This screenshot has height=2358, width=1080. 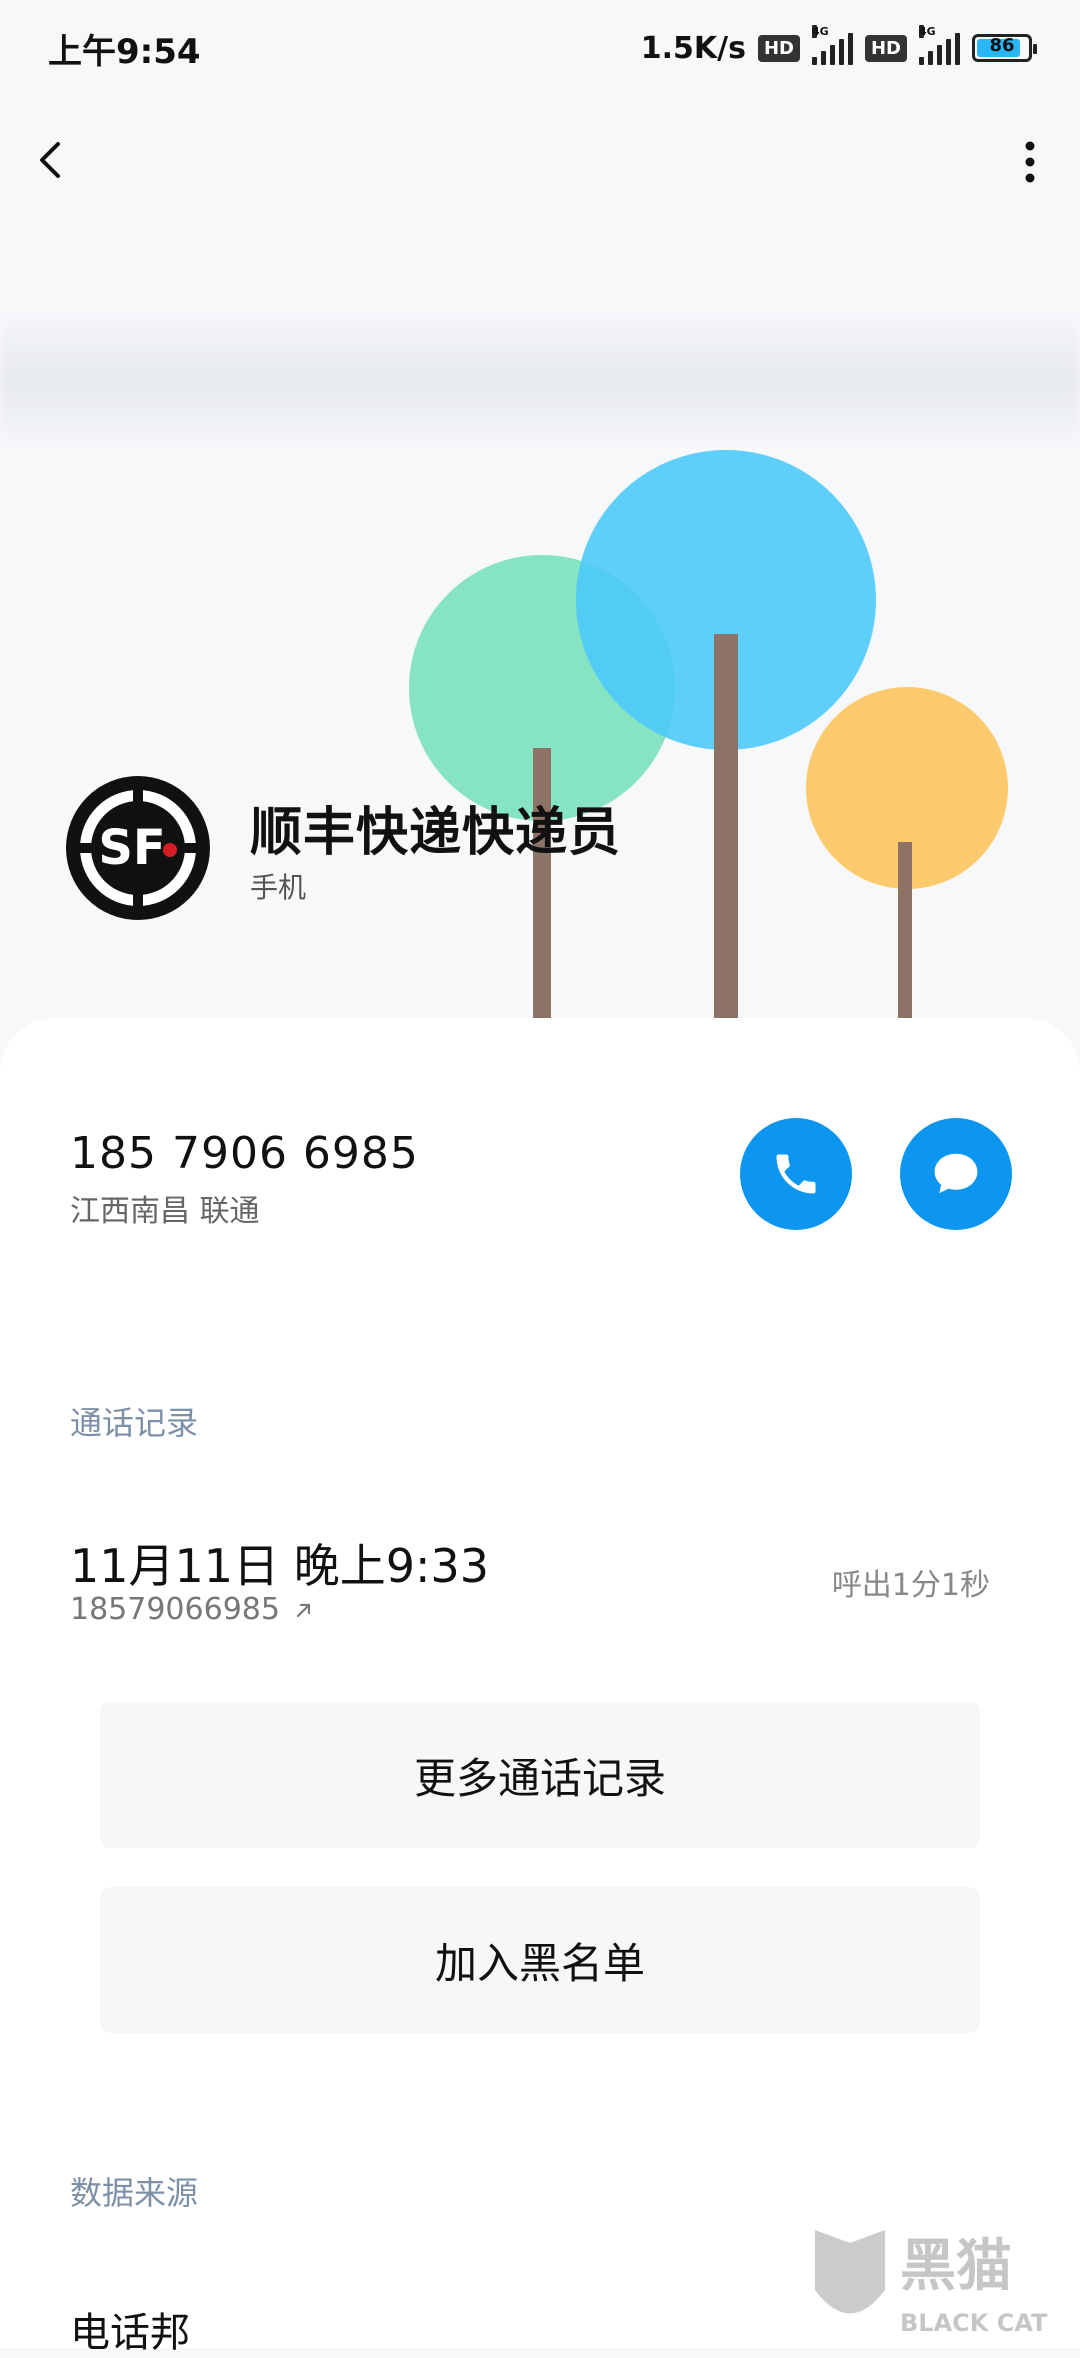 I want to click on more-options-button, so click(x=1030, y=160).